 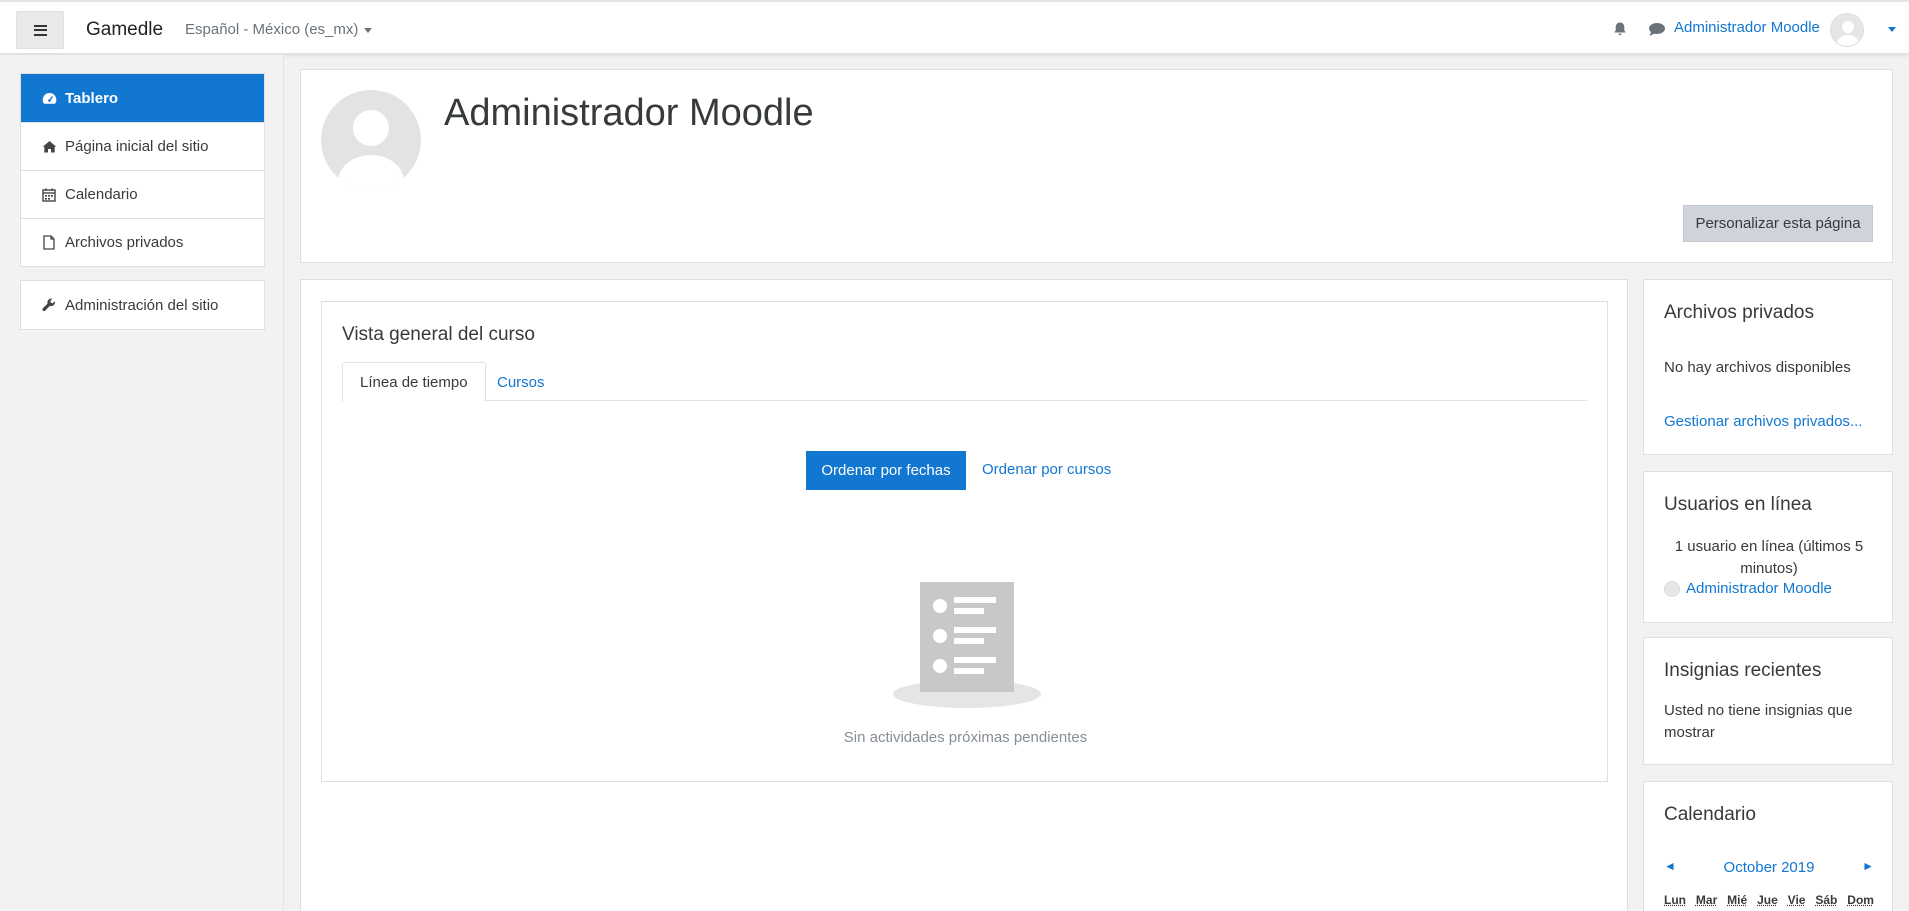 What do you see at coordinates (1769, 722) in the screenshot?
I see `no-badges-text: Usted no tiene insignias que mostrar` at bounding box center [1769, 722].